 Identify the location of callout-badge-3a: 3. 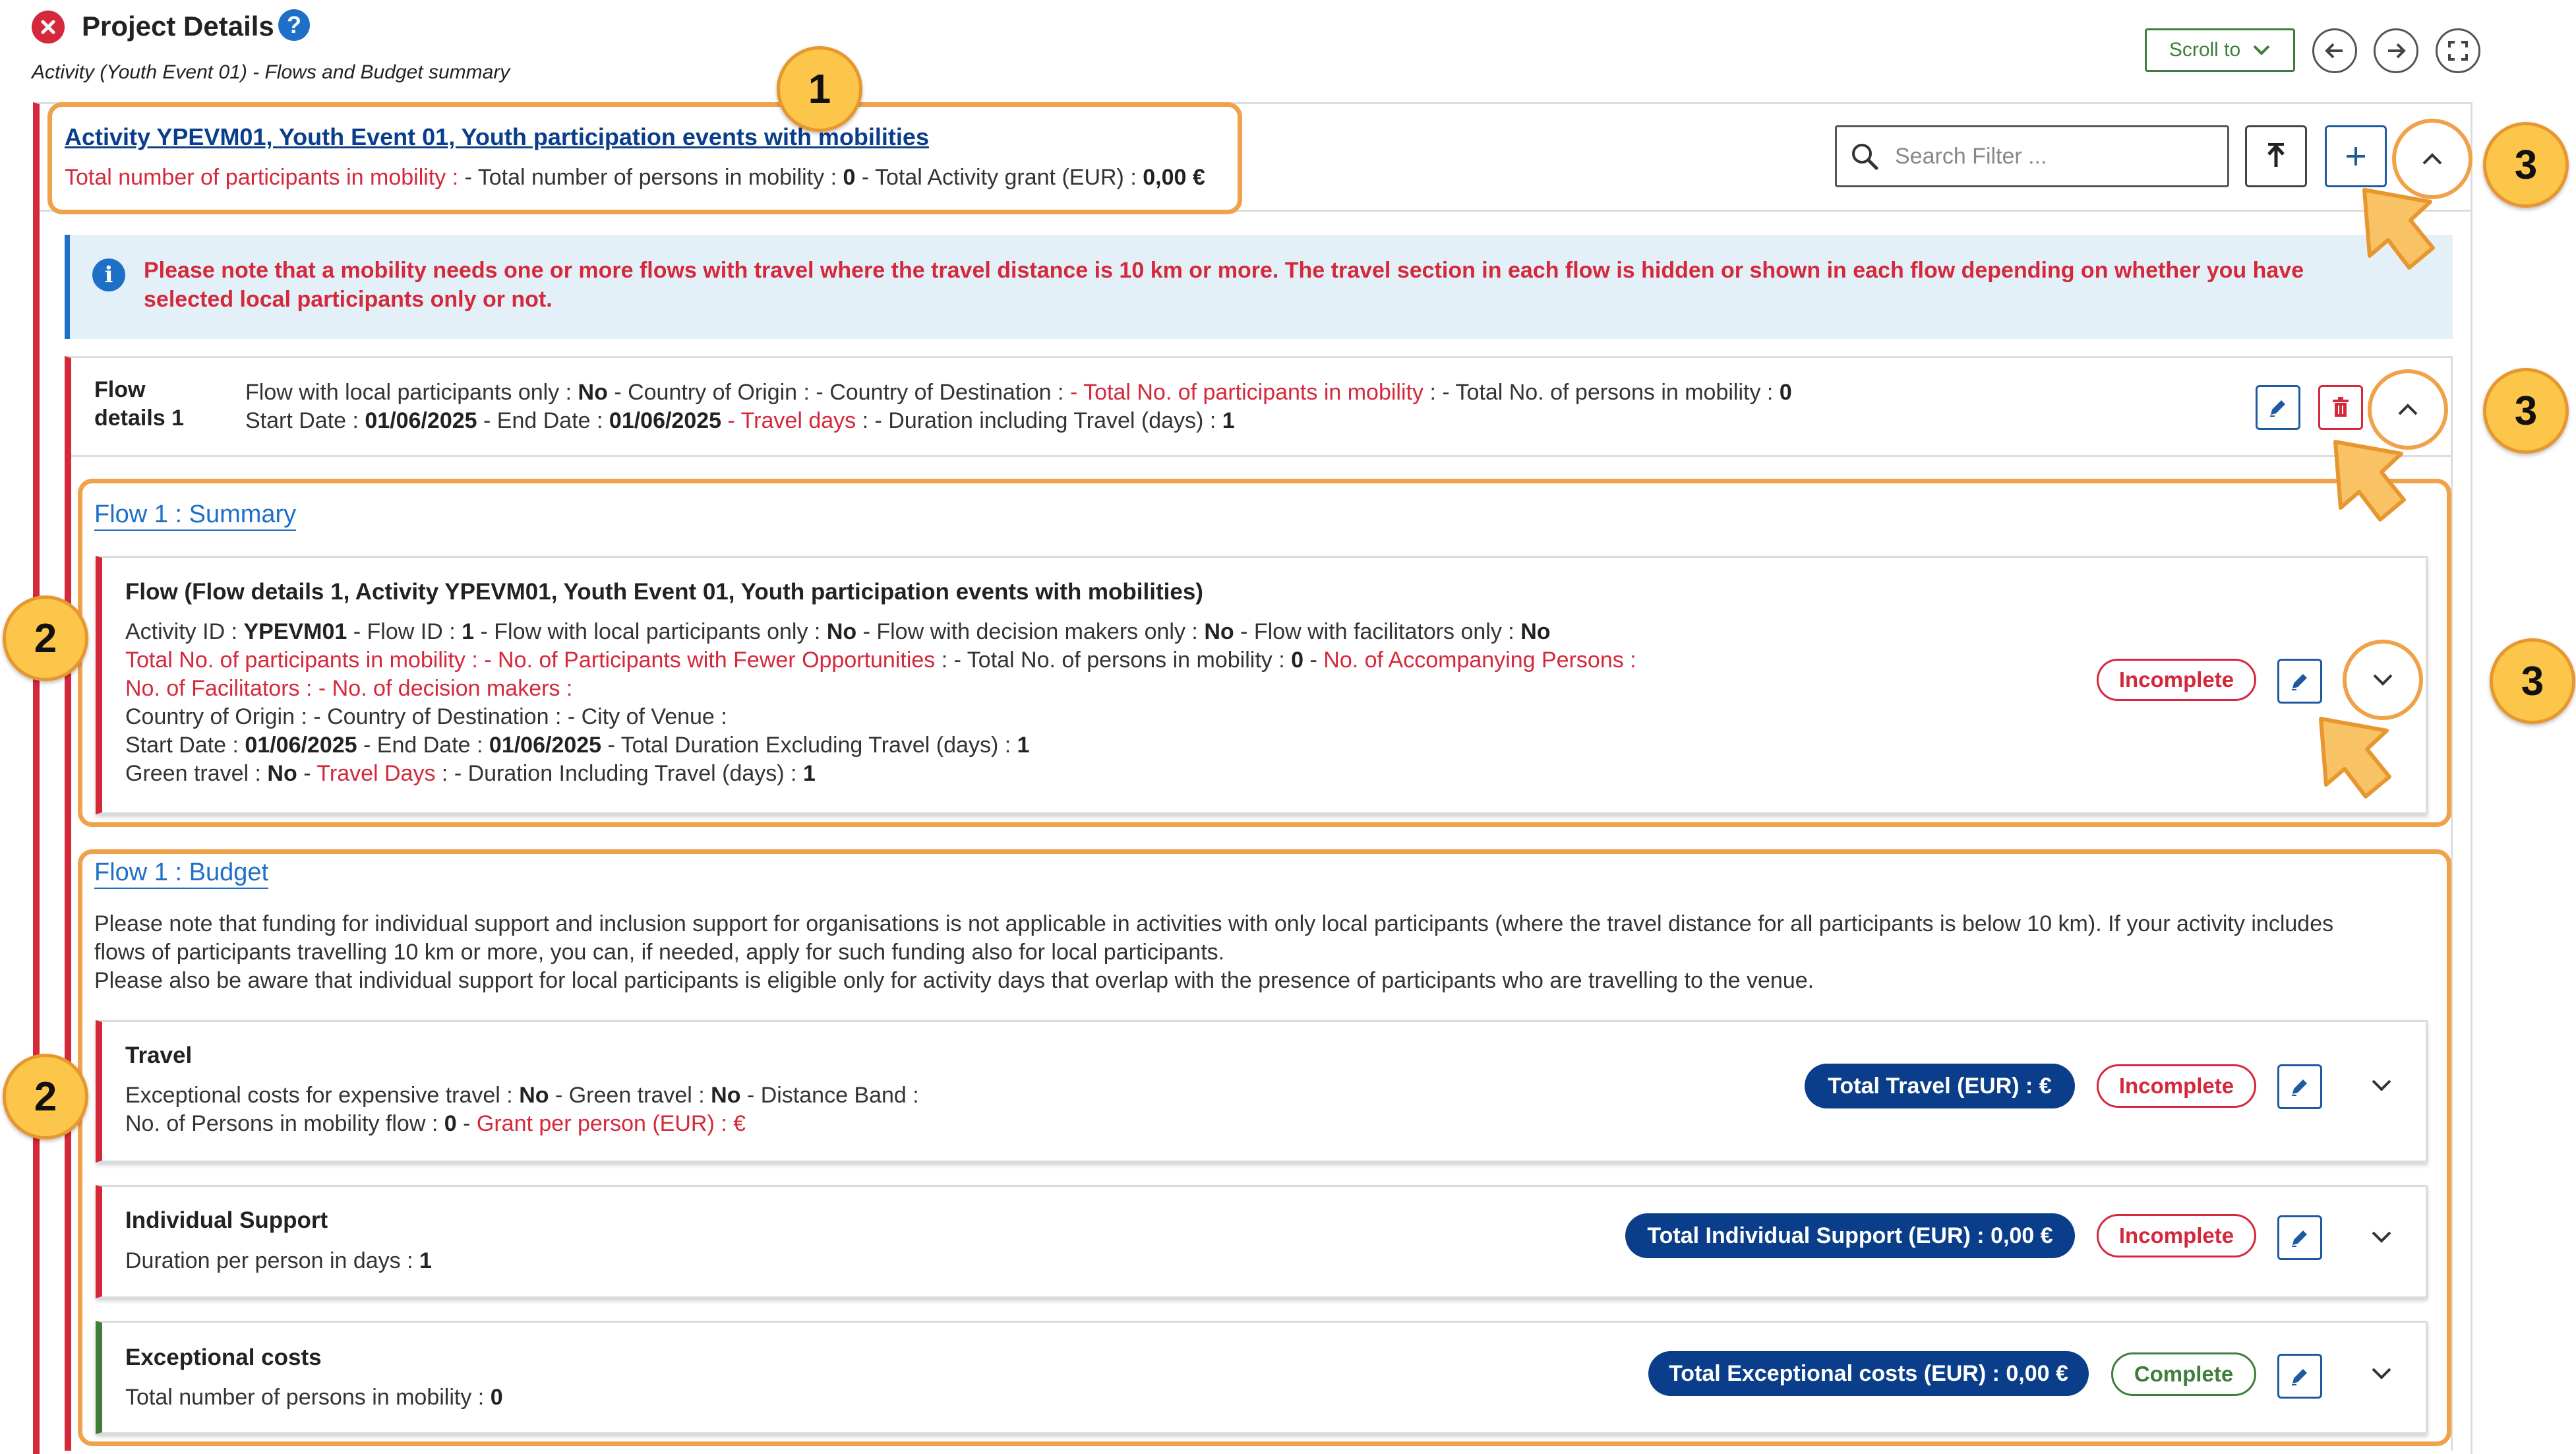
(2526, 165).